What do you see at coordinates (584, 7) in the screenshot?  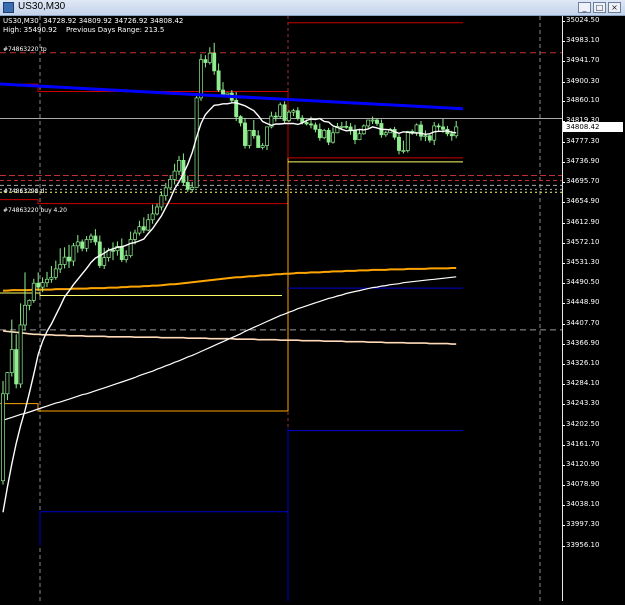 I see `minimize-button: _` at bounding box center [584, 7].